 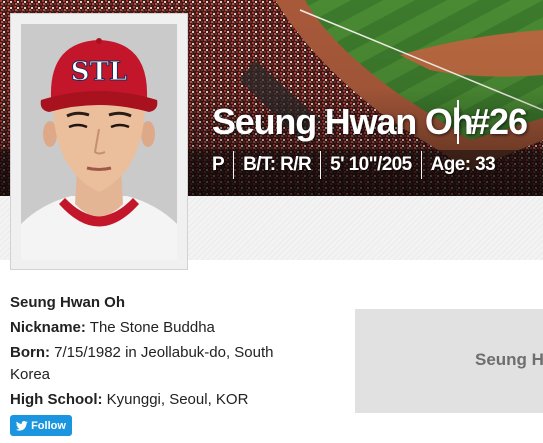 What do you see at coordinates (277, 164) in the screenshot?
I see `stat-bats-throws: B/T: R/R` at bounding box center [277, 164].